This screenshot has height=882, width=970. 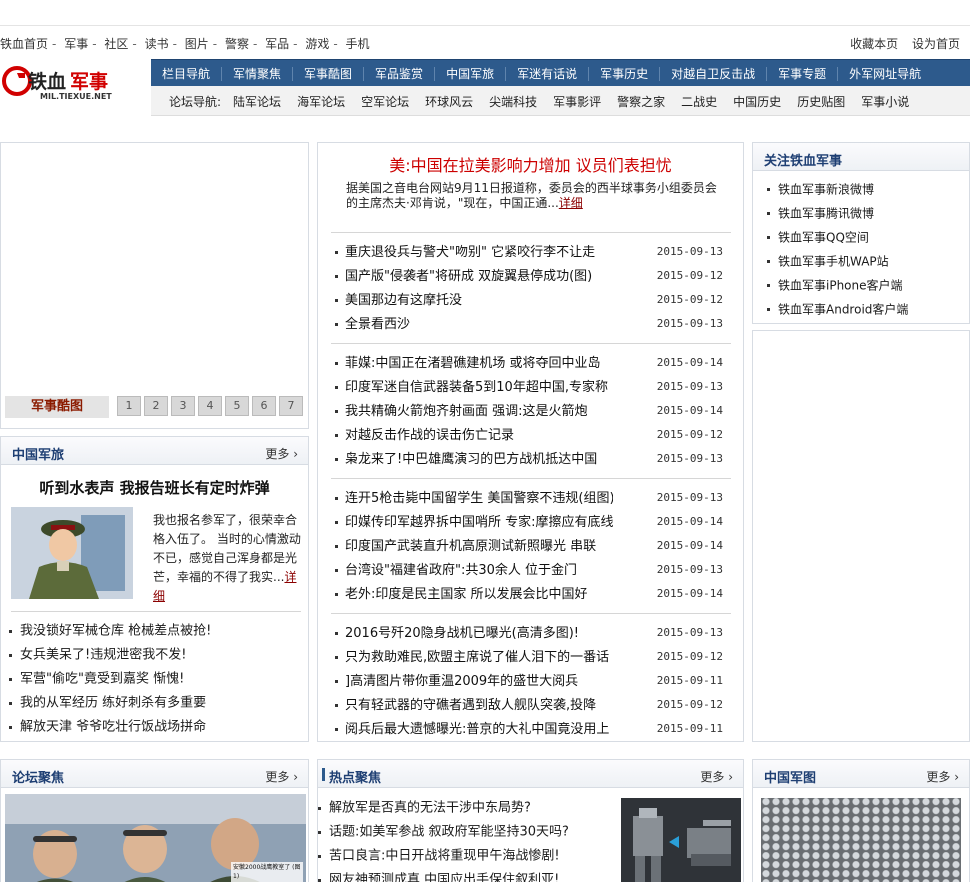 What do you see at coordinates (529, 522) in the screenshot?
I see `news-item: 印媒传印军越界拆中国哨所 专家:摩擦应有底线 2015-09-14` at bounding box center [529, 522].